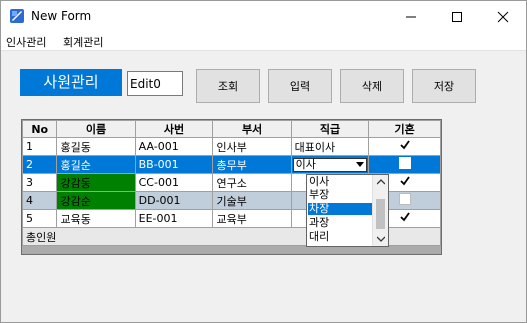 This screenshot has height=323, width=527. I want to click on dropdown-scrollbar, so click(380, 210).